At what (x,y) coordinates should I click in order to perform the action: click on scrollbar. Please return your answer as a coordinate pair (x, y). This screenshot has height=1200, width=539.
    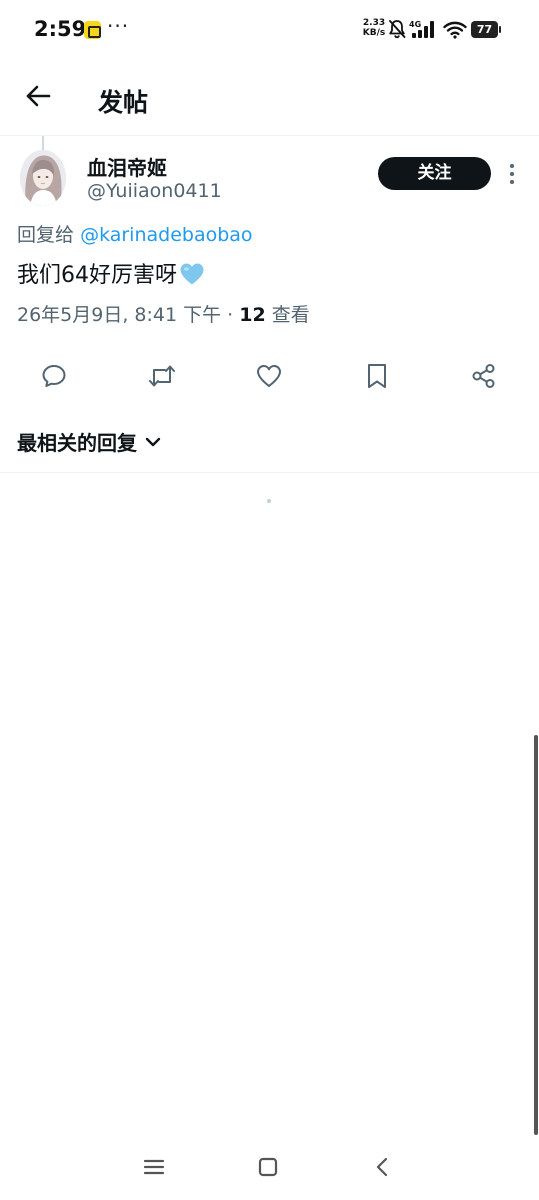
    Looking at the image, I should click on (536, 935).